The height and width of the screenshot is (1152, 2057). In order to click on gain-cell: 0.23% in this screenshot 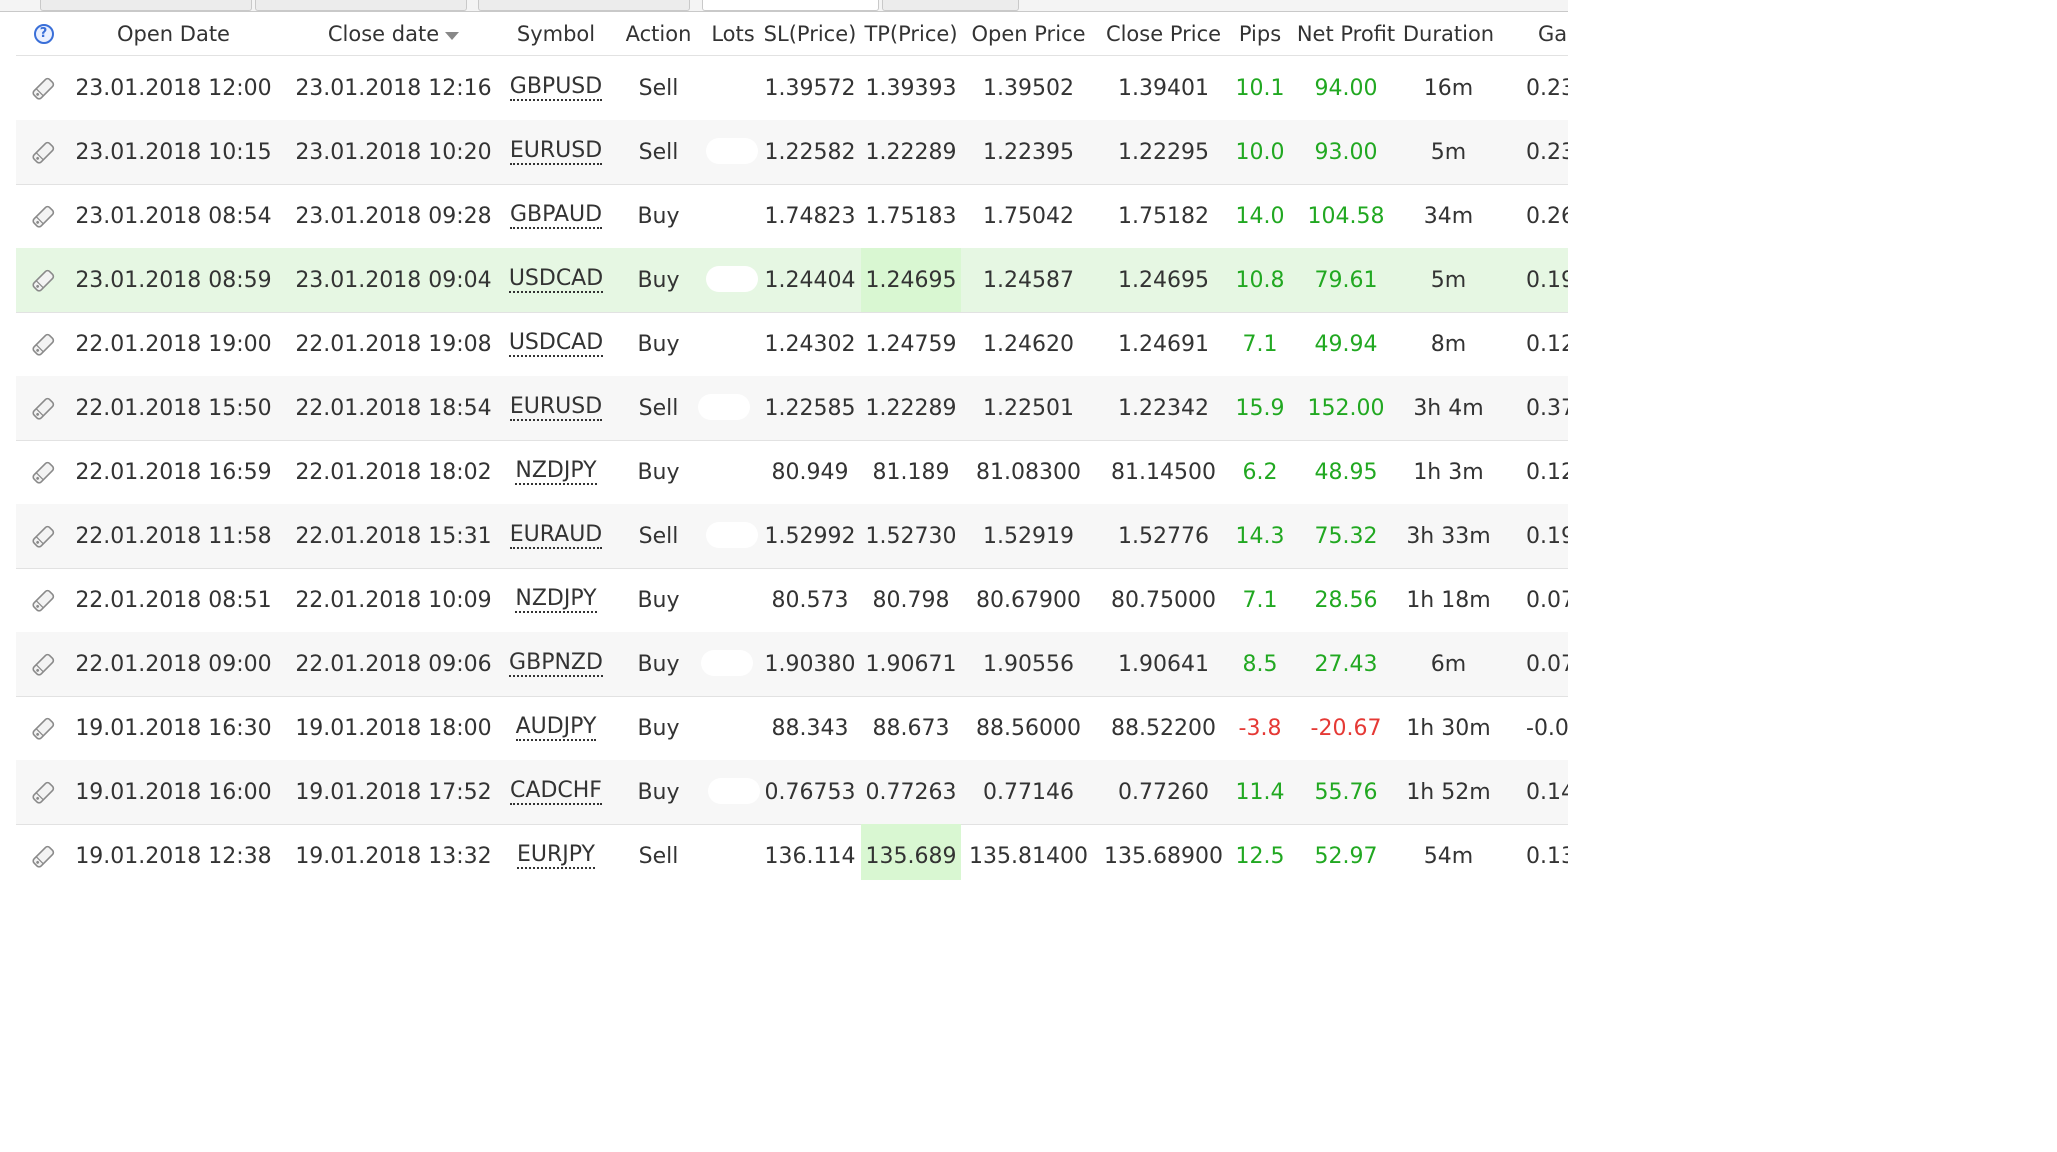, I will do `click(1547, 152)`.